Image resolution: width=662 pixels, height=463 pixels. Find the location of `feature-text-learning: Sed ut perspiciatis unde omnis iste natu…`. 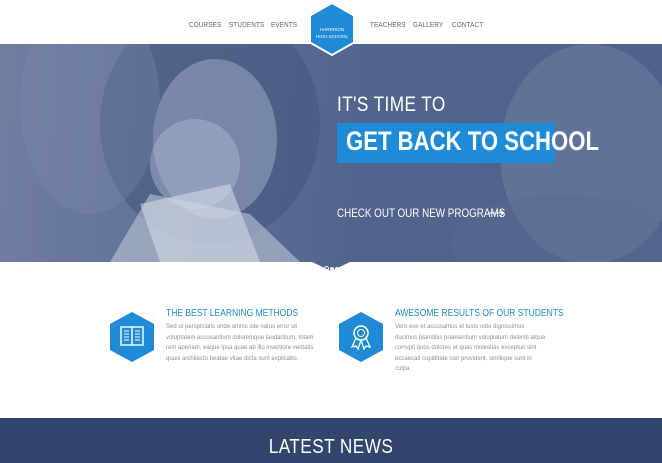

feature-text-learning: Sed ut perspiciatis unde omnis iste natu… is located at coordinates (253, 343).